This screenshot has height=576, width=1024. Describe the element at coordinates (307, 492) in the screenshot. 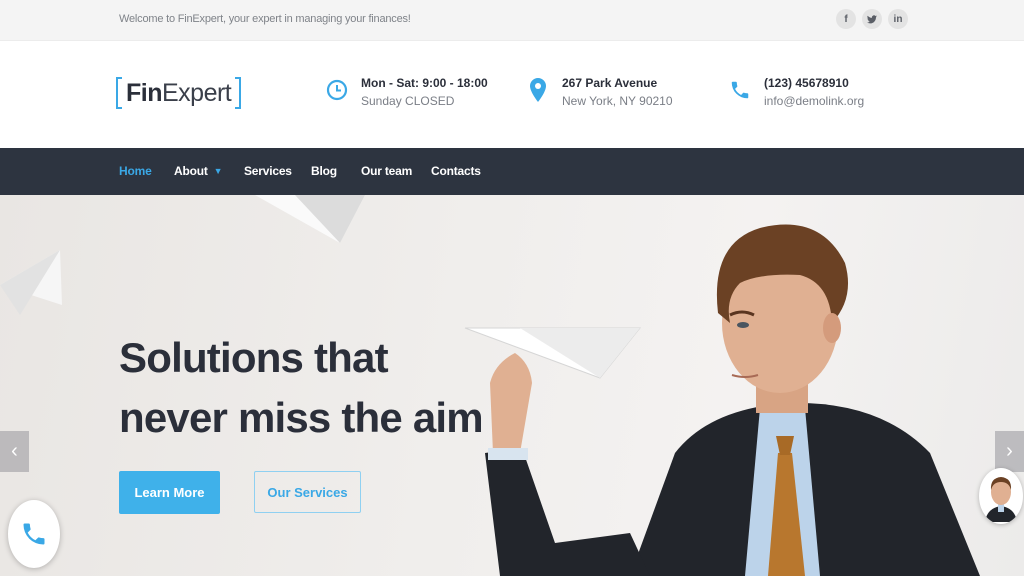

I see `our-services-button: Our Services` at that location.